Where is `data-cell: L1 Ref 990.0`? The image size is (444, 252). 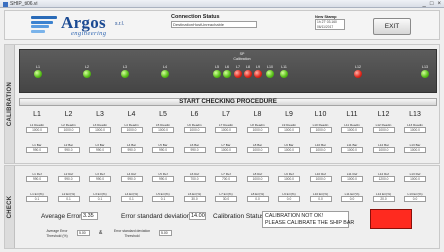
data-cell: L1 Ref 990.0 is located at coordinates (37, 179).